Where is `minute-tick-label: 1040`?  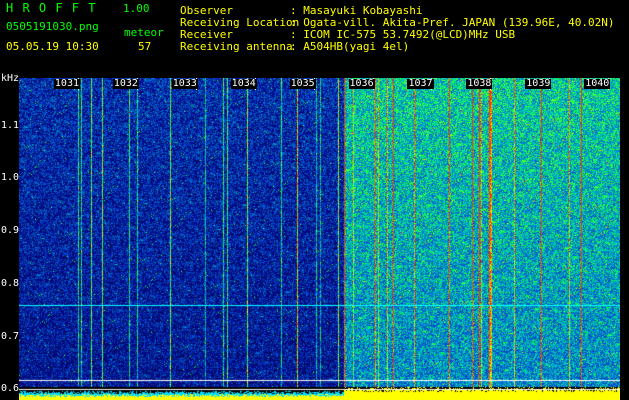 minute-tick-label: 1040 is located at coordinates (597, 83).